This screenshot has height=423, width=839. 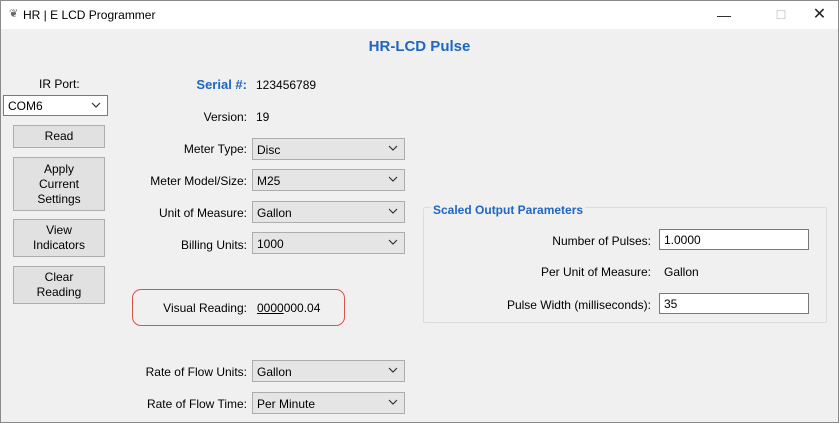 What do you see at coordinates (734, 303) in the screenshot?
I see `pulse-width-input: 35` at bounding box center [734, 303].